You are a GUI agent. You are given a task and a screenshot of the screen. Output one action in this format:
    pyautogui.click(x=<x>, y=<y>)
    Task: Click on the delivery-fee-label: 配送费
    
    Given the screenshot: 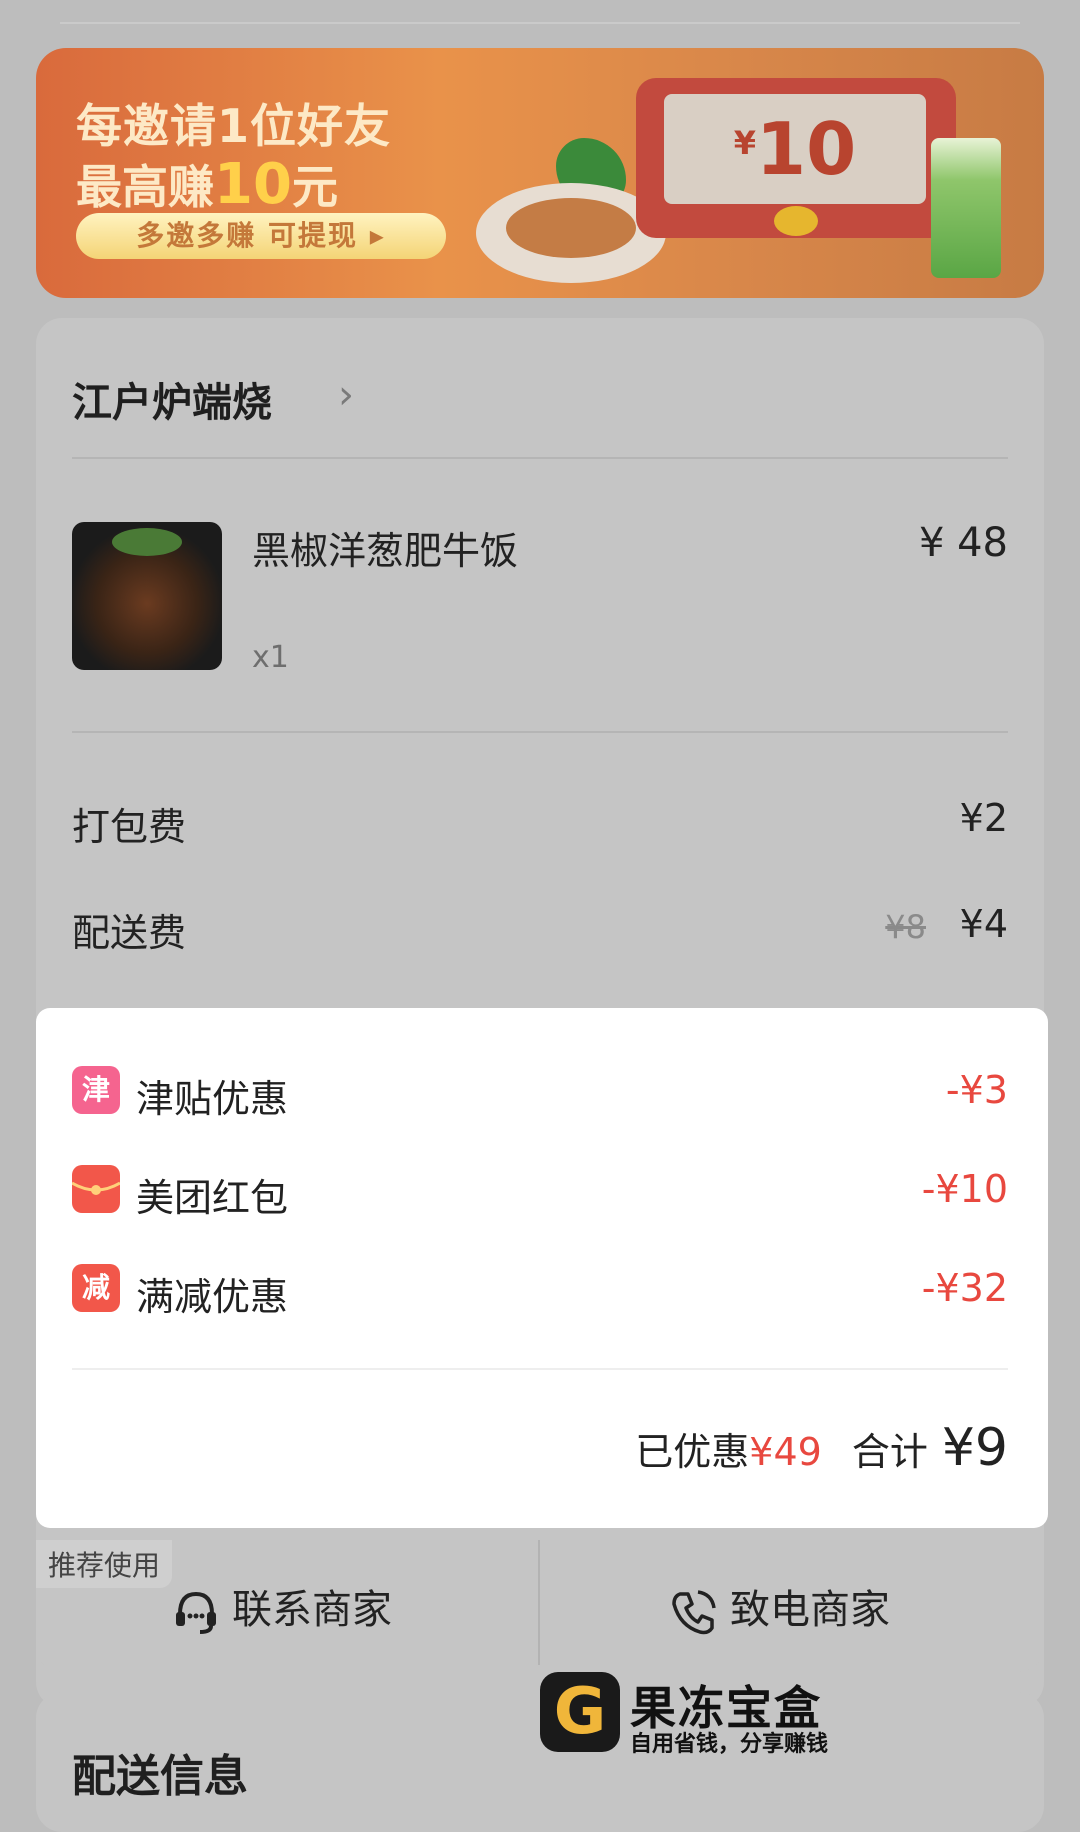 What is the action you would take?
    pyautogui.click(x=129, y=933)
    